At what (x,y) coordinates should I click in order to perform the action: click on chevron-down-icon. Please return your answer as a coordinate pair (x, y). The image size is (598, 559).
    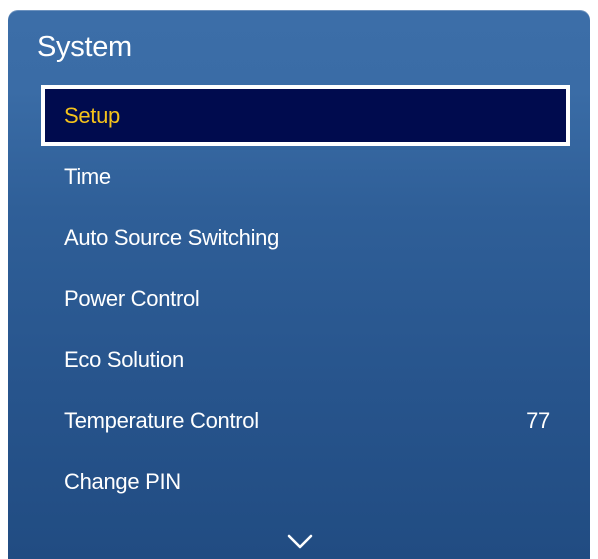
    Looking at the image, I should click on (300, 542).